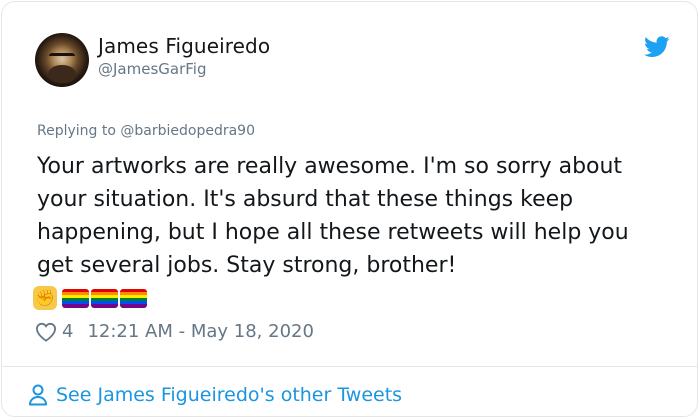  I want to click on avatar, so click(62, 60).